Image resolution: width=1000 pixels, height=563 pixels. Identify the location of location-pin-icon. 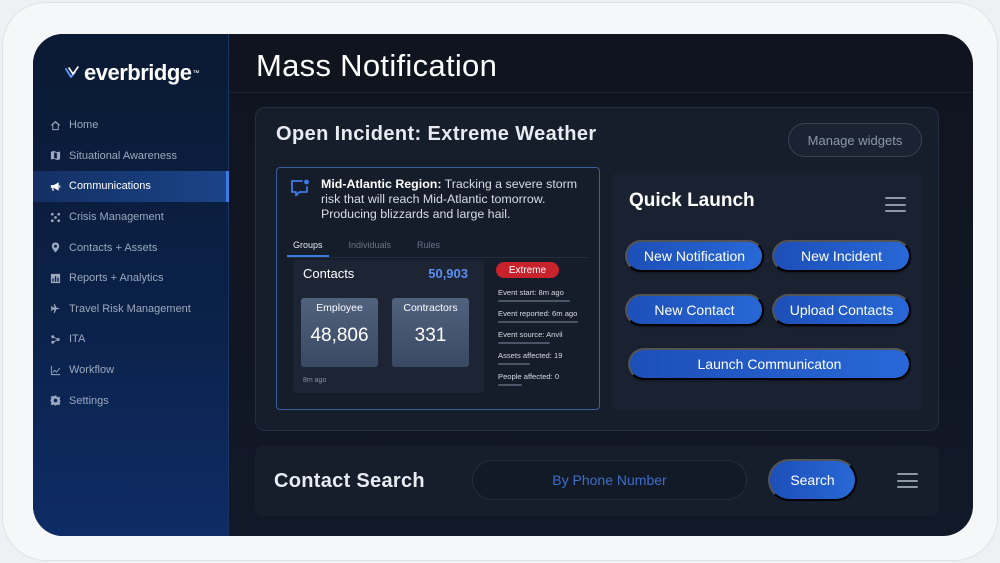
(55, 248).